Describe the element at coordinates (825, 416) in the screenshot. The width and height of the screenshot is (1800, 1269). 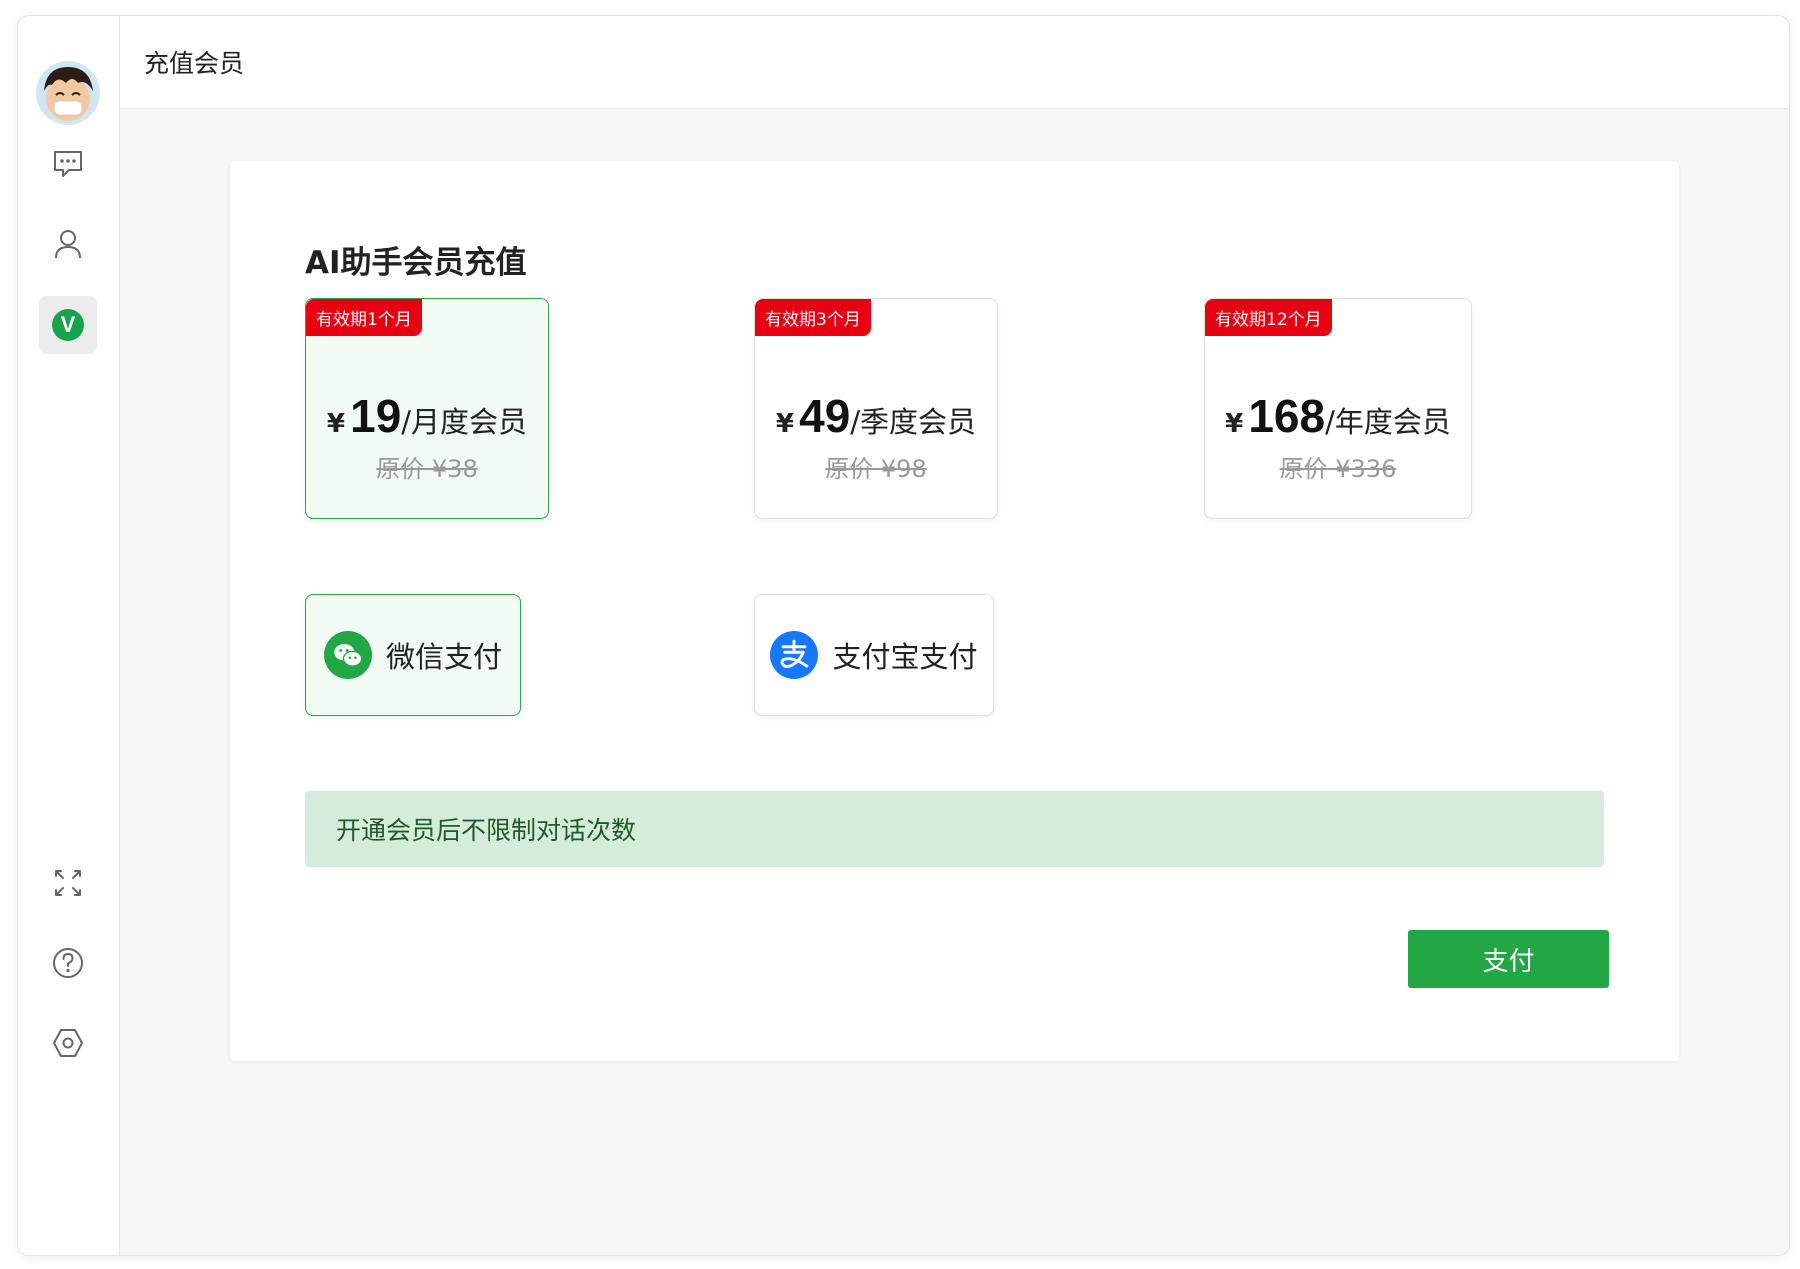
I see `price-amount: 49` at that location.